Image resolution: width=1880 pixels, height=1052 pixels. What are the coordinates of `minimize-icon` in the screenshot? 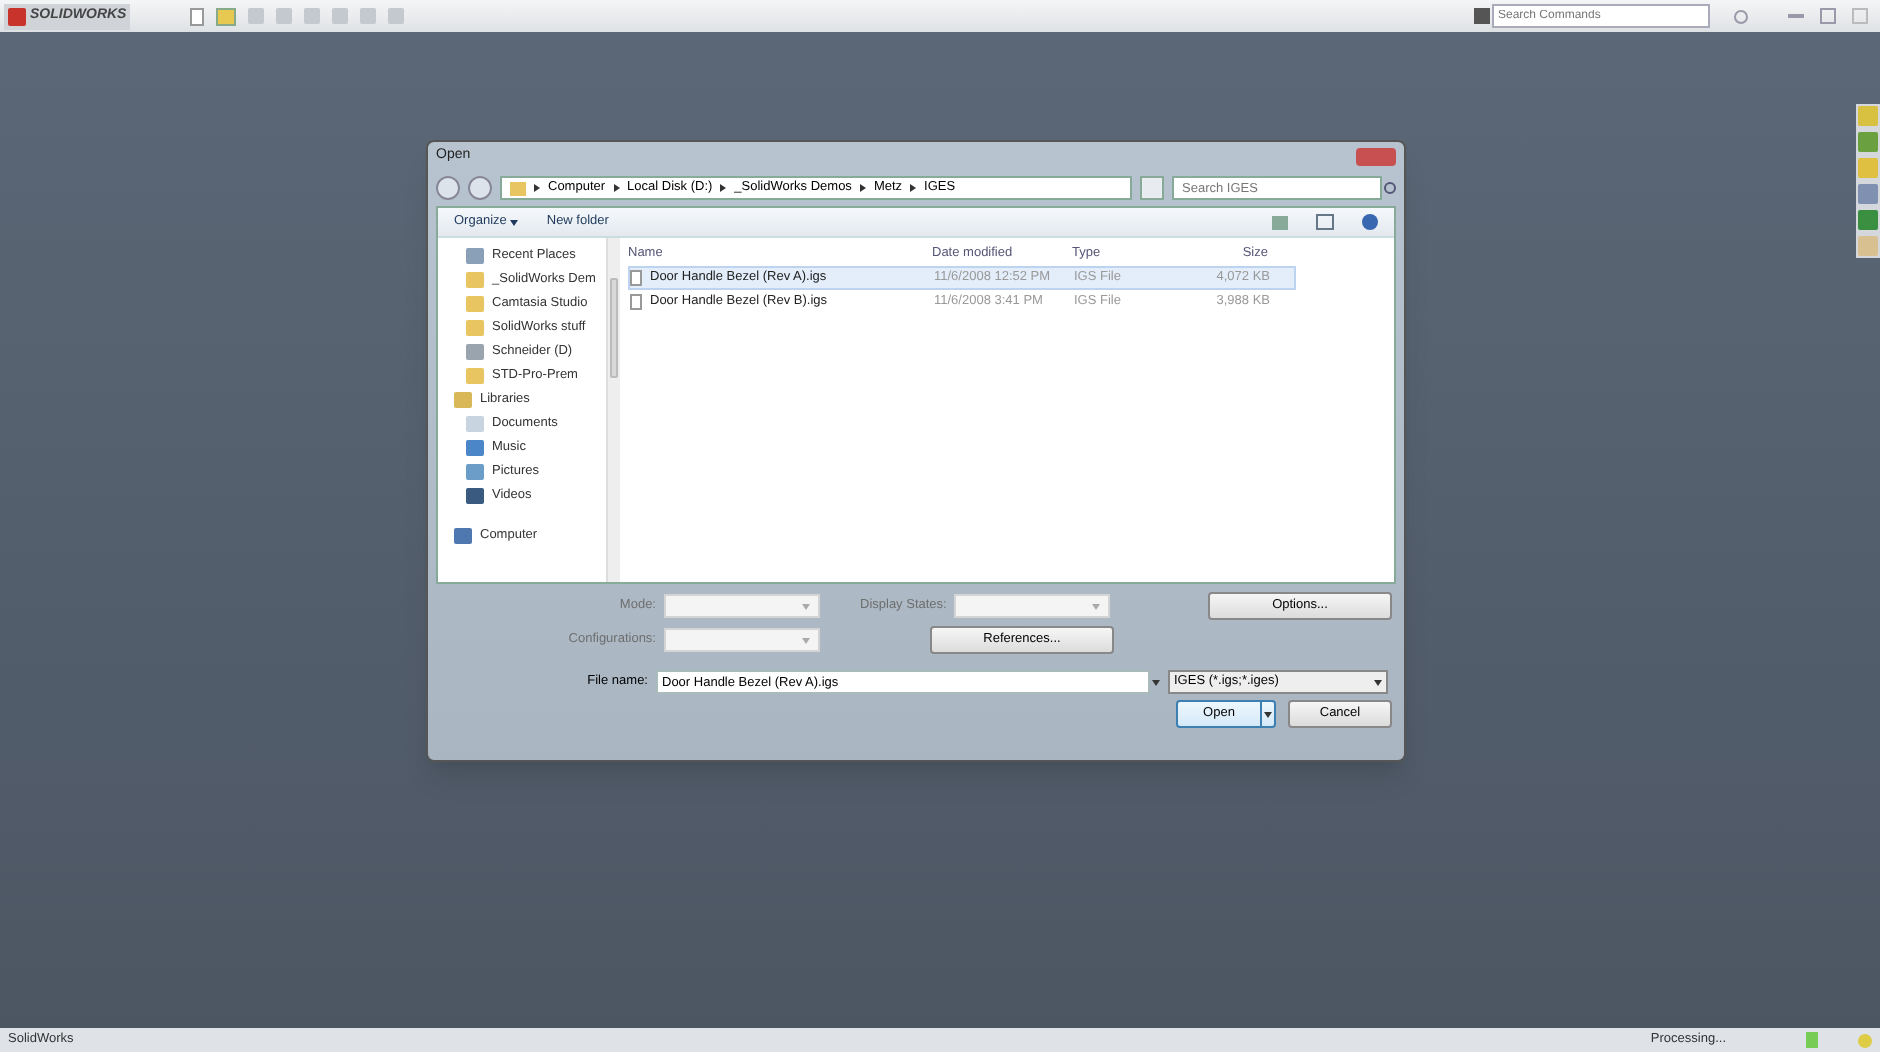 It's located at (1796, 16).